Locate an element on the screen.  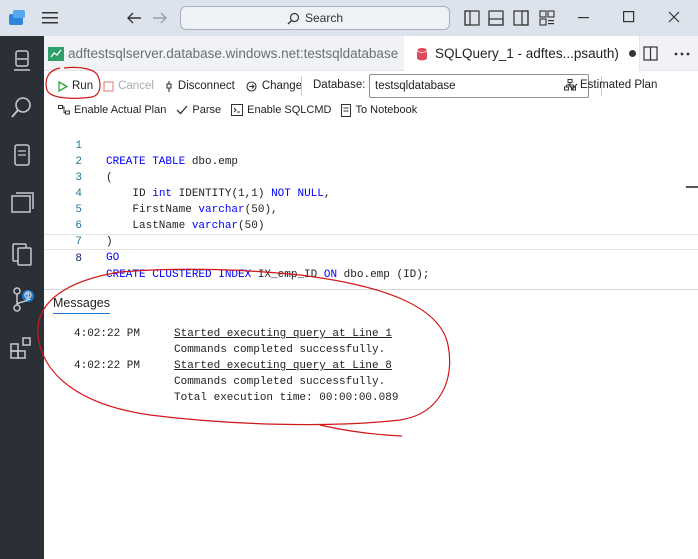
play-icon is located at coordinates (63, 86).